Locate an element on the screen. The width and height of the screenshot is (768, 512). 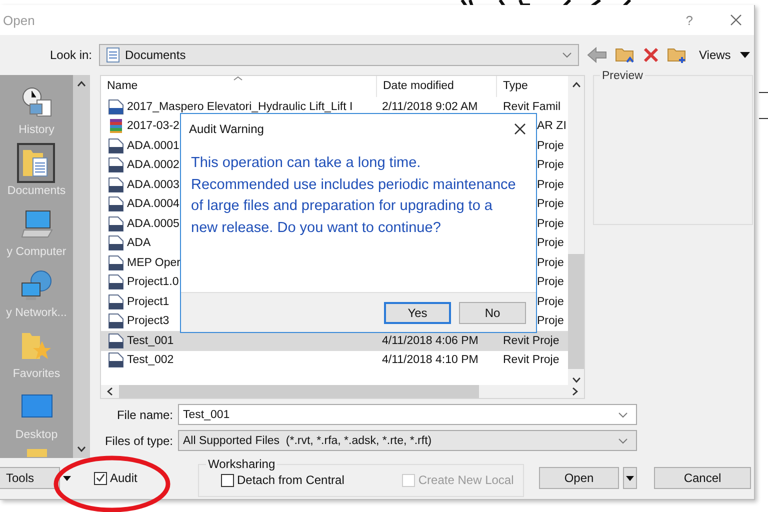
date-modified: 4/11/2018 4:10 PM is located at coordinates (430, 360).